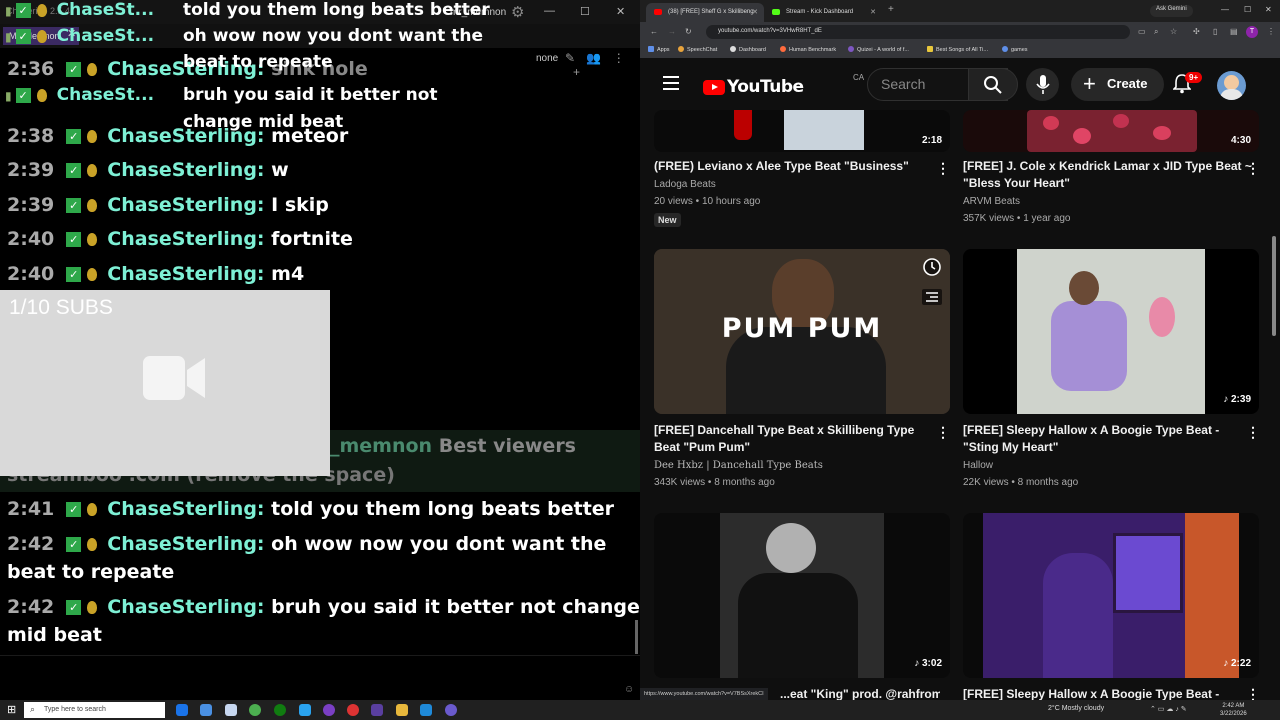 Image resolution: width=1280 pixels, height=720 pixels. I want to click on add-to-queue-icon, so click(932, 297).